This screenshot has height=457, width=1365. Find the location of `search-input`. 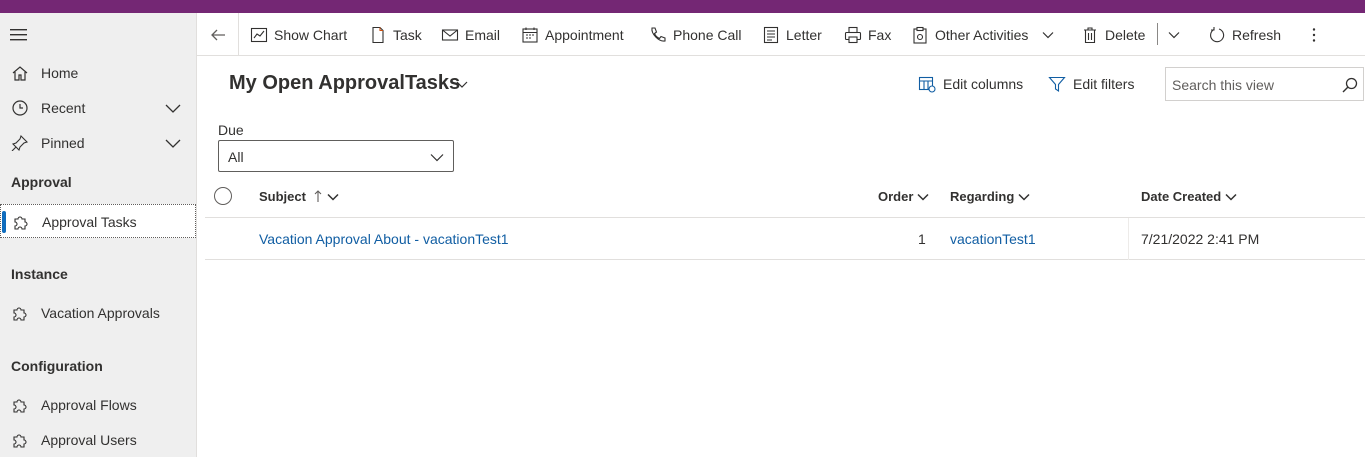

search-input is located at coordinates (1252, 85).